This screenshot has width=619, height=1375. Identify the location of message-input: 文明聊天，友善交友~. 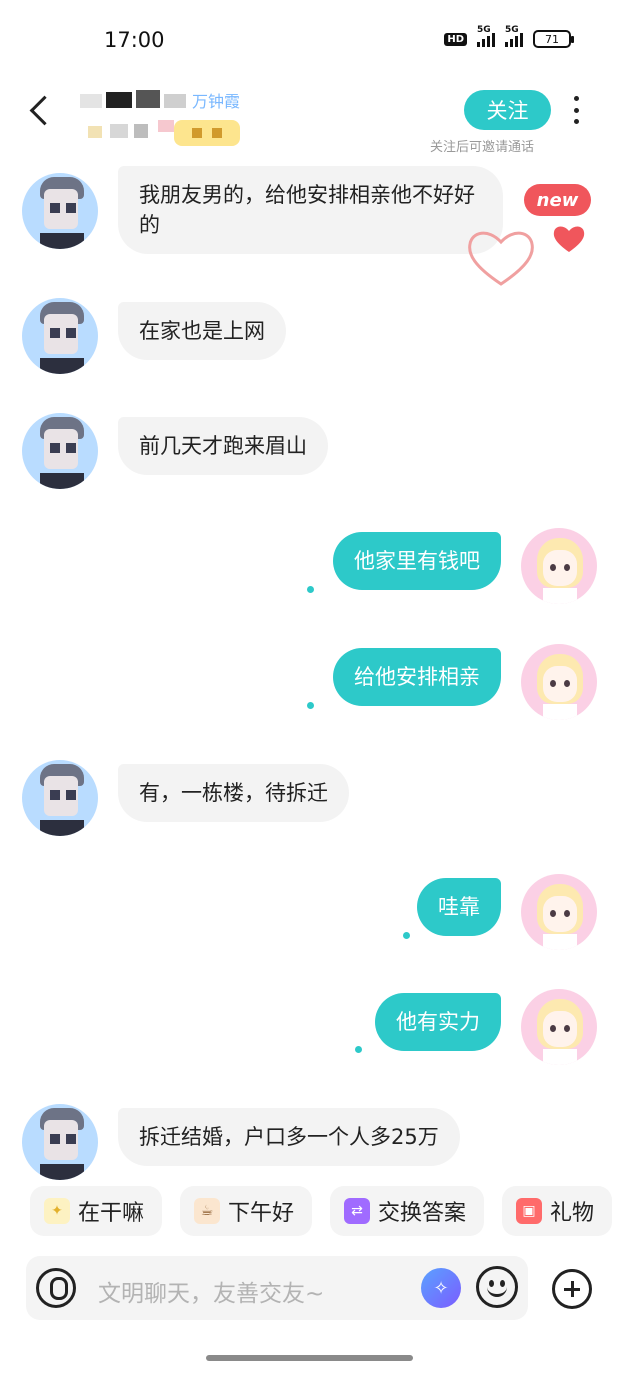
(211, 1291).